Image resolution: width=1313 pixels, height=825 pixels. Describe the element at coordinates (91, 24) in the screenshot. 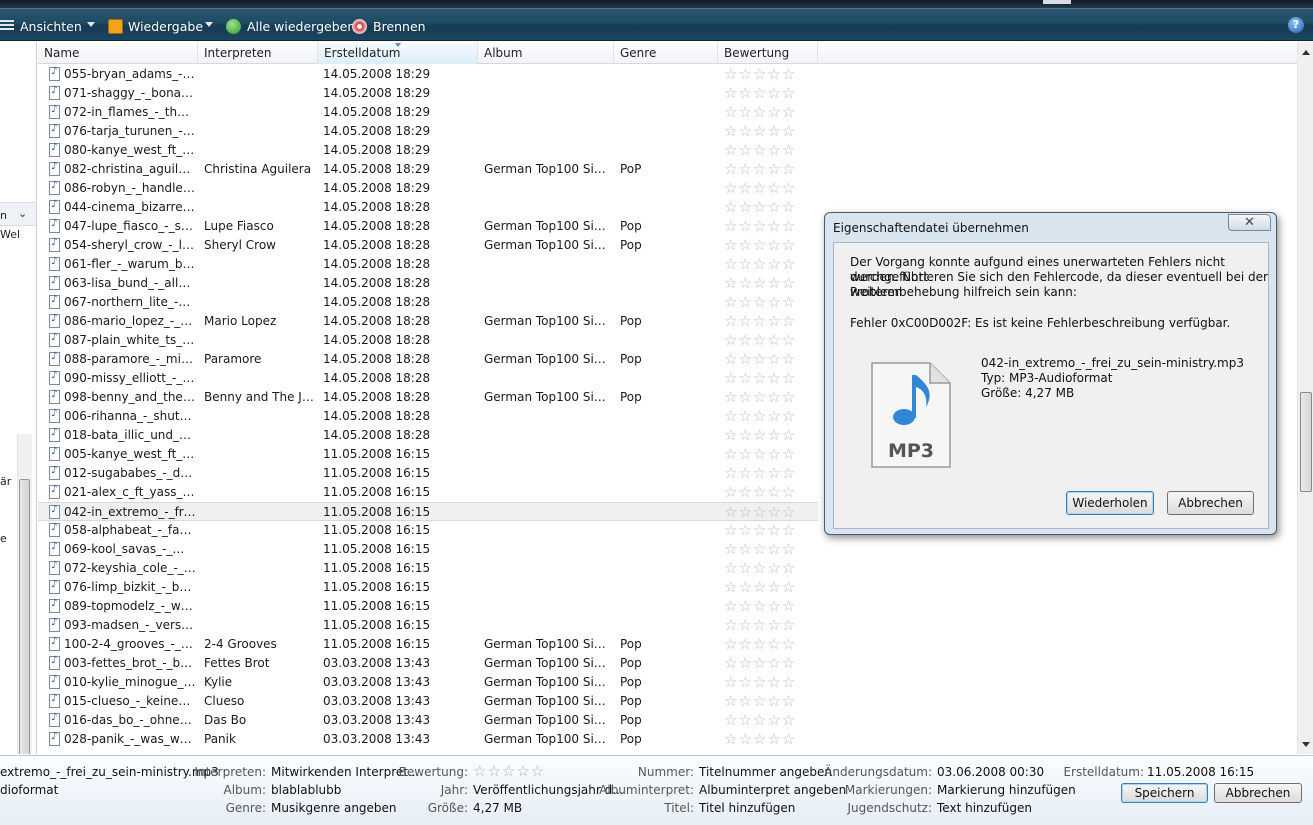

I see `views-dropdown-icon` at that location.